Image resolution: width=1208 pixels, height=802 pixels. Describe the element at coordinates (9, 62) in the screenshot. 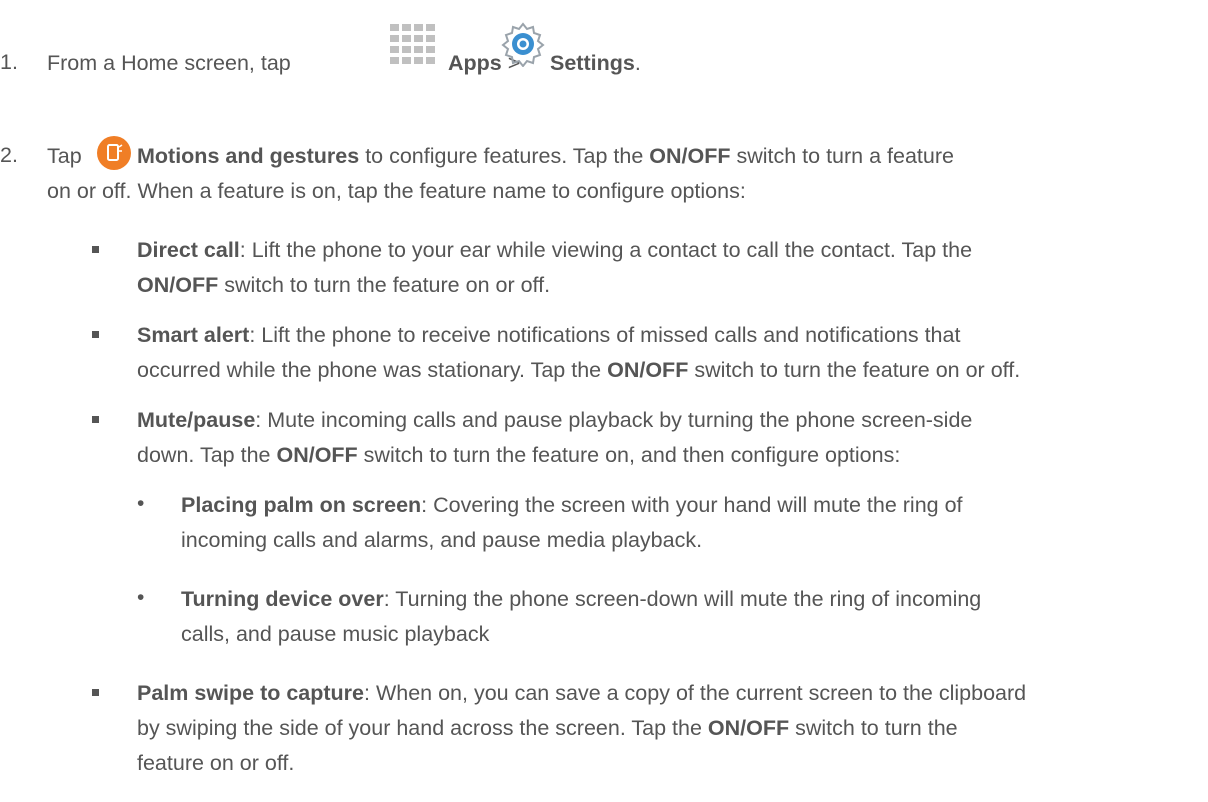

I see `step1-number: 1.` at that location.